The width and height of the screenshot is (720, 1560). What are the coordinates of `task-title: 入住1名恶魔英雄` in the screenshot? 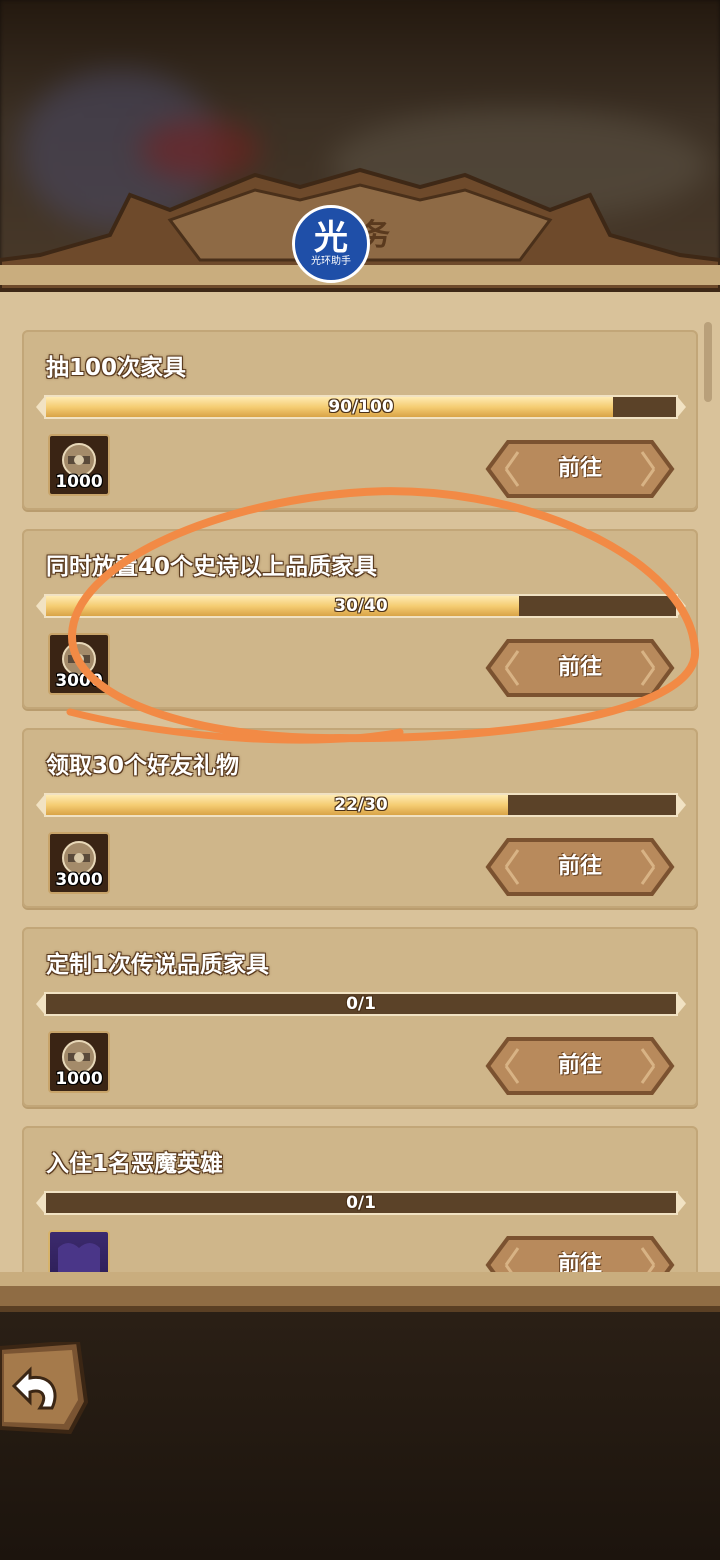 It's located at (135, 1164).